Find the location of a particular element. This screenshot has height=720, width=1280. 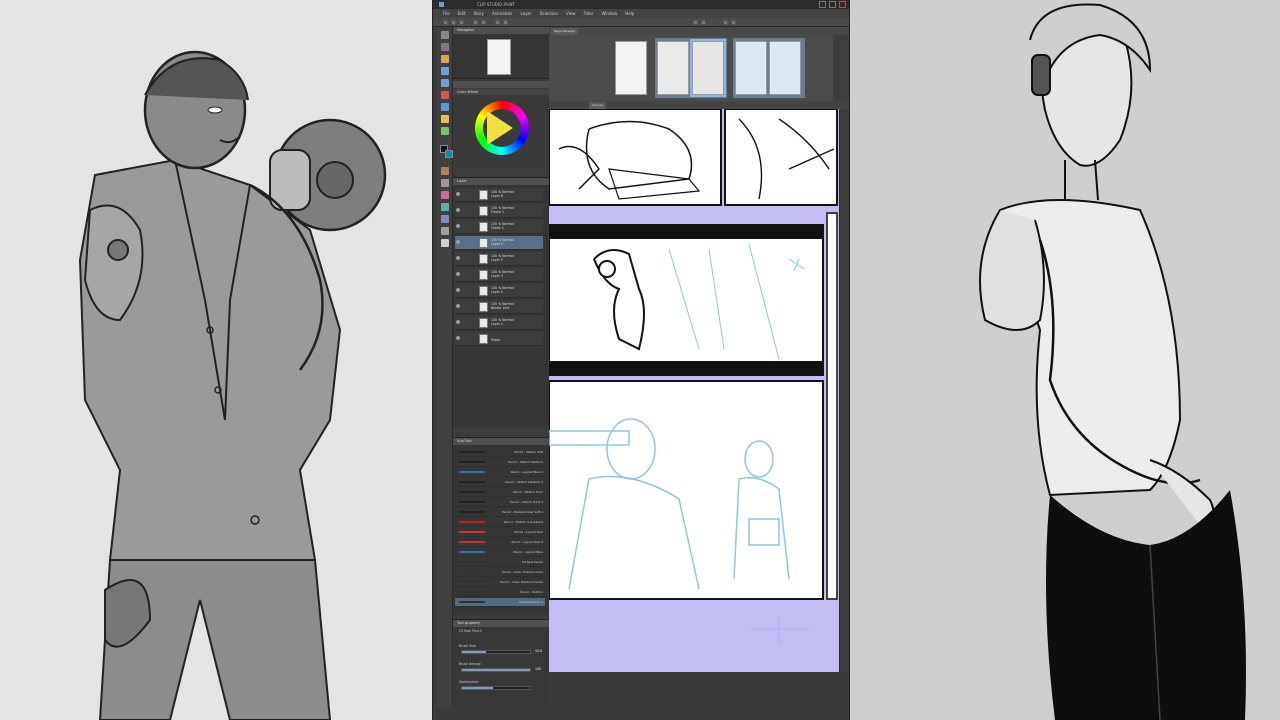

sub-tool-item: Pencil - Layout Red 2 is located at coordinates (500, 542).